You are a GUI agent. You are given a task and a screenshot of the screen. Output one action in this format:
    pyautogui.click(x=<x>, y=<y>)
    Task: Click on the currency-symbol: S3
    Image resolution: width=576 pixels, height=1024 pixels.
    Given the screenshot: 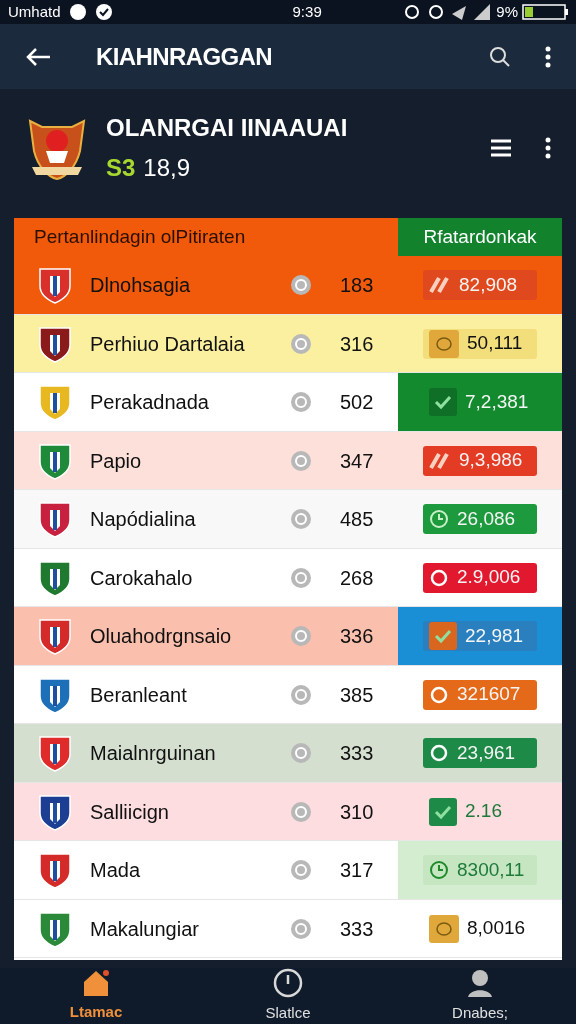 What is the action you would take?
    pyautogui.click(x=121, y=167)
    